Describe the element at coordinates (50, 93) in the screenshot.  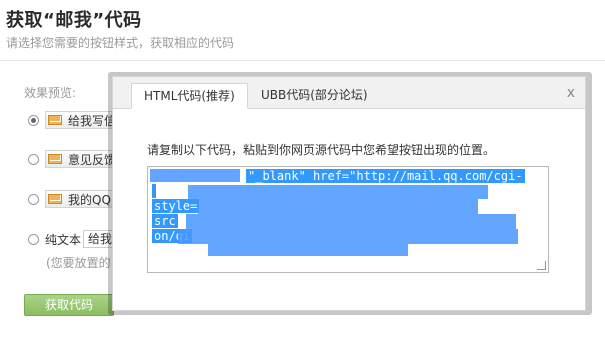
I see `preview-label: 效果预览:` at that location.